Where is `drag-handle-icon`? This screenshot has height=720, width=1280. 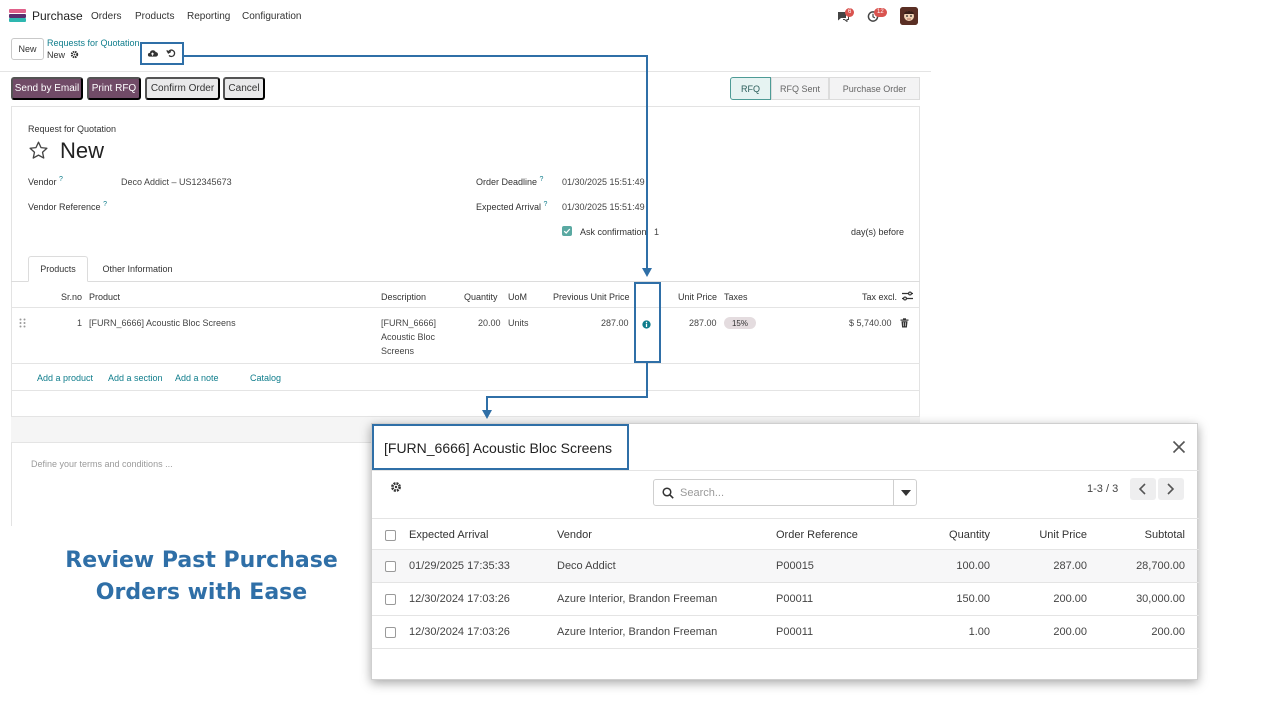 drag-handle-icon is located at coordinates (22, 323).